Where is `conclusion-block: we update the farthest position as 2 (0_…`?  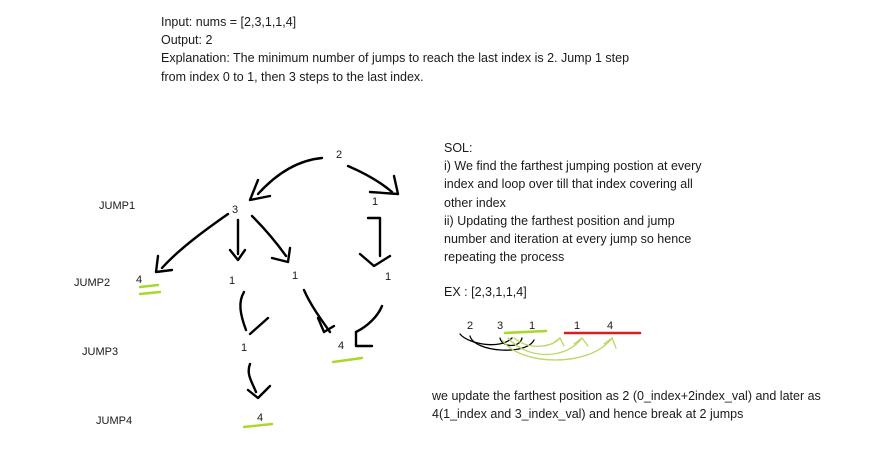
conclusion-block: we update the farthest position as 2 (0_… is located at coordinates (626, 405).